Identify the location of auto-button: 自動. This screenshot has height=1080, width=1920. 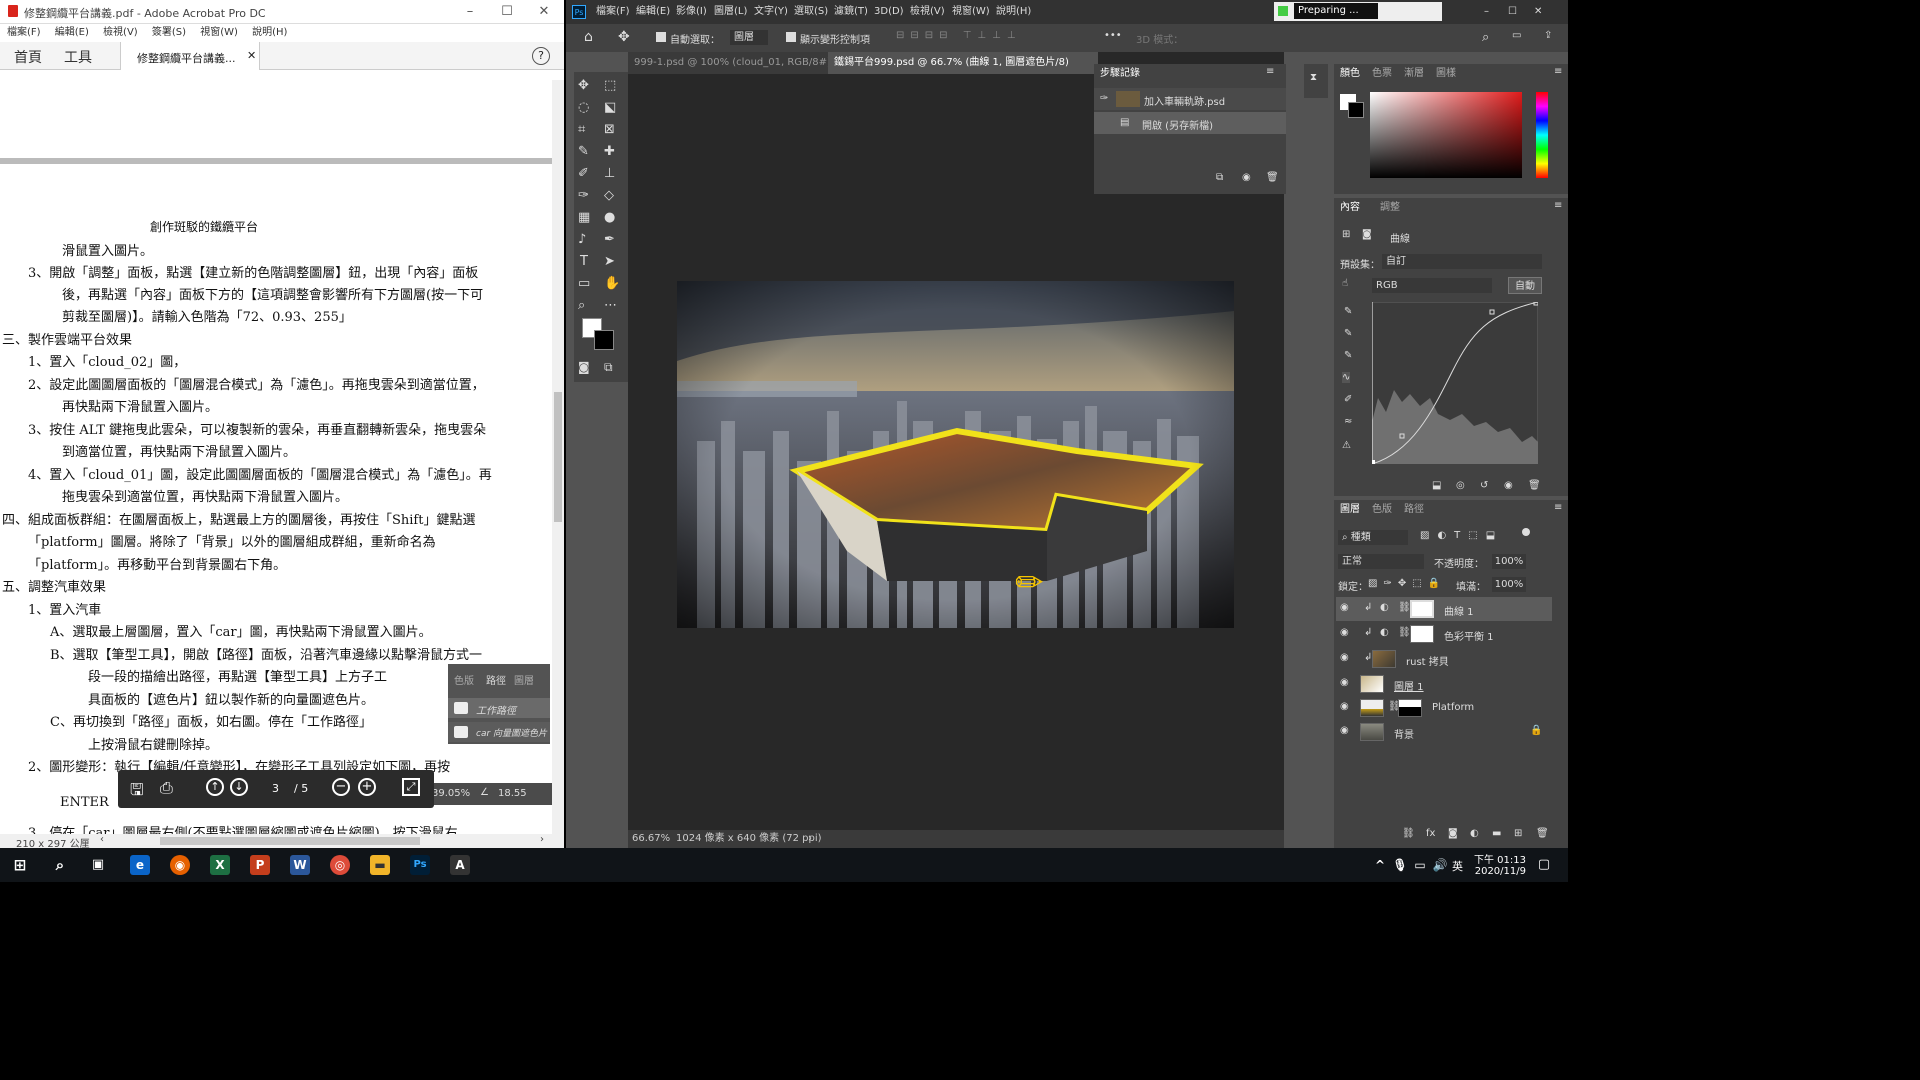
(1525, 285).